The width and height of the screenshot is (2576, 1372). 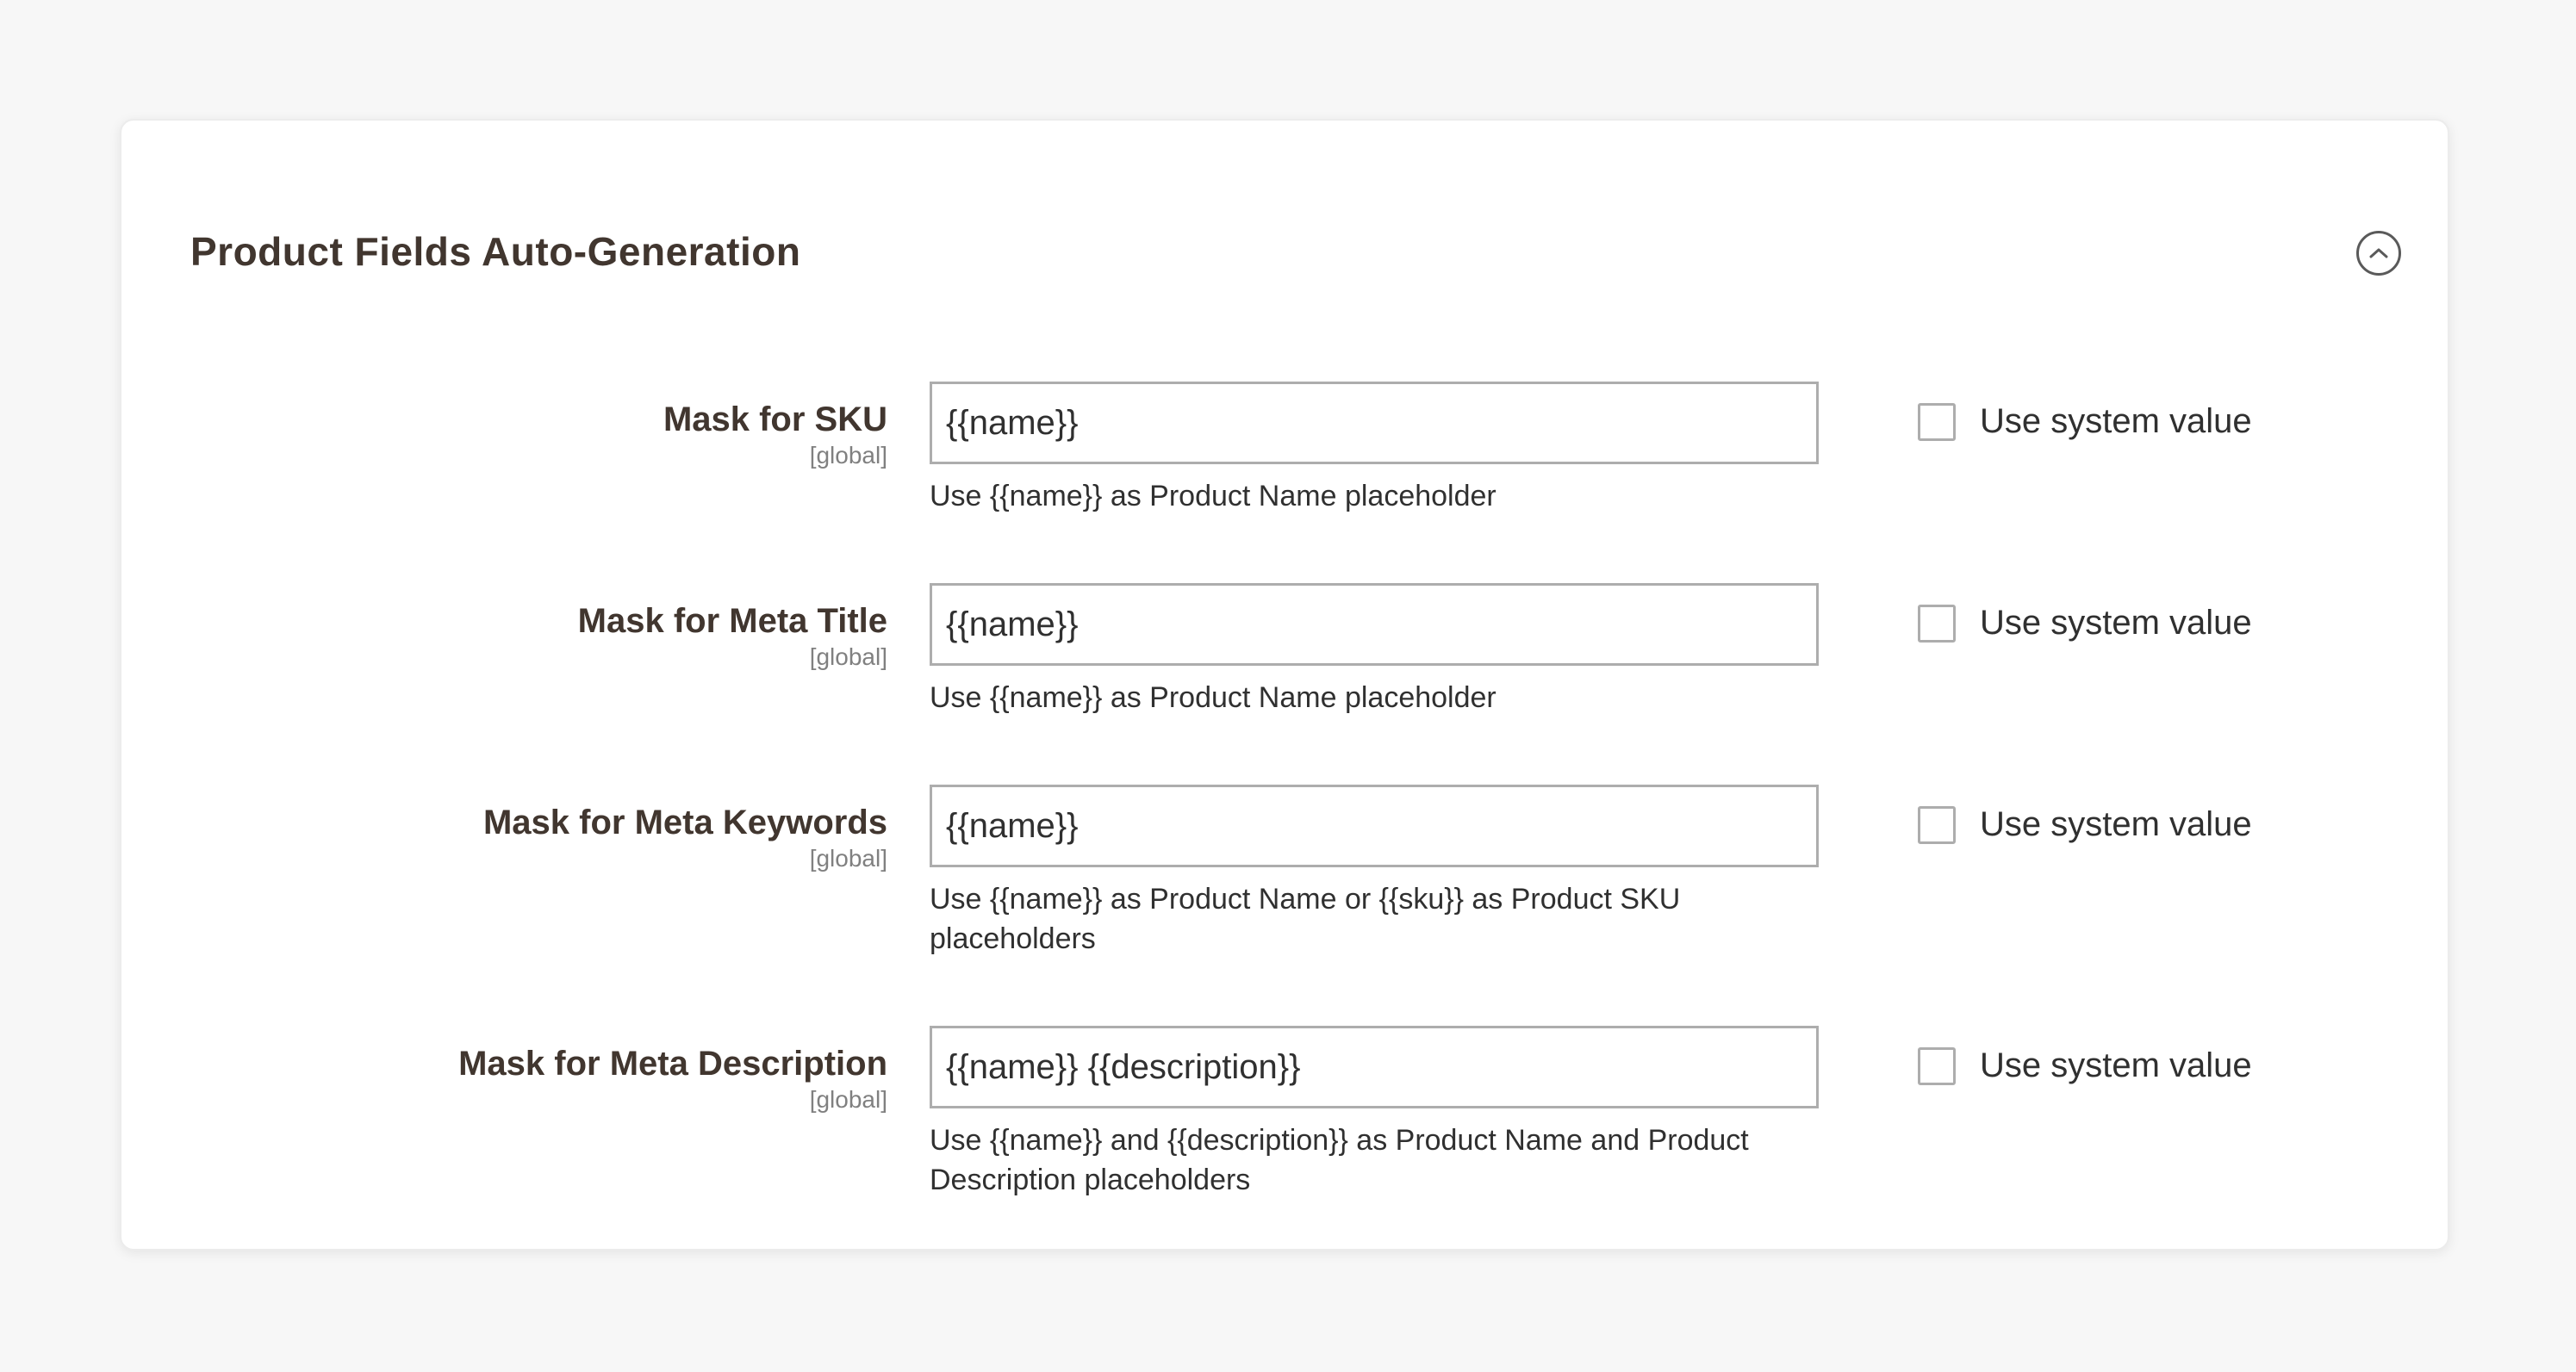 I want to click on chevron-up-icon, so click(x=2379, y=253).